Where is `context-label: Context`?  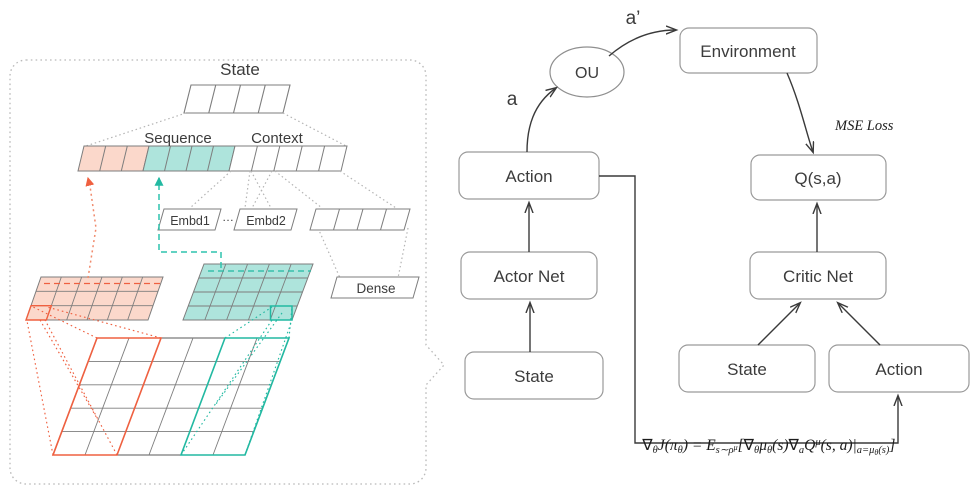 context-label: Context is located at coordinates (277, 138).